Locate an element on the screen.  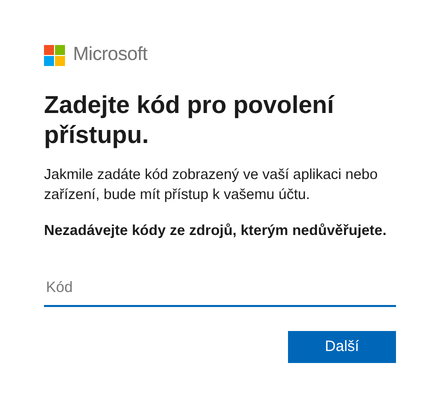
warning-text: Nezadávejte kódy ze zdrojů, kterým nedůvěřujete. is located at coordinates (216, 231).